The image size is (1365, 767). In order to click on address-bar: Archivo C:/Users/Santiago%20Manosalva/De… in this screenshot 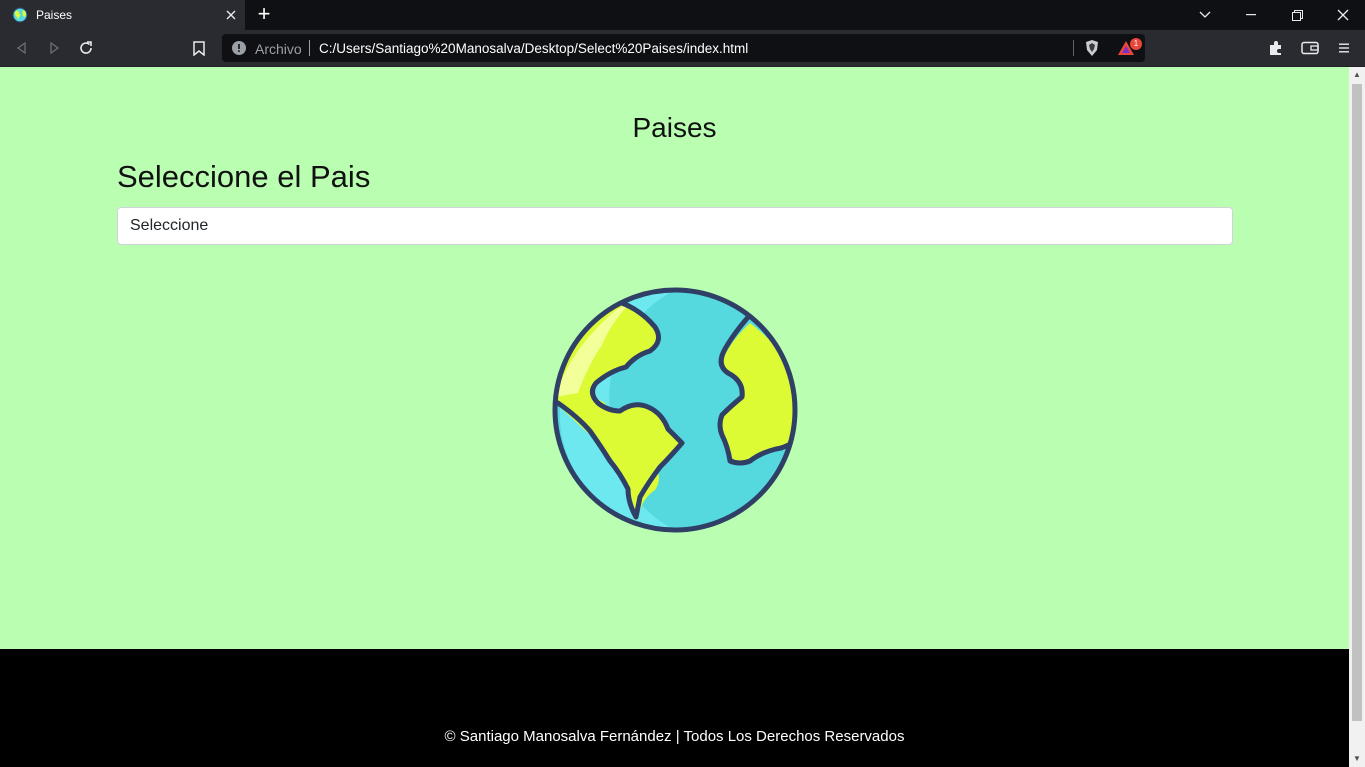, I will do `click(683, 48)`.